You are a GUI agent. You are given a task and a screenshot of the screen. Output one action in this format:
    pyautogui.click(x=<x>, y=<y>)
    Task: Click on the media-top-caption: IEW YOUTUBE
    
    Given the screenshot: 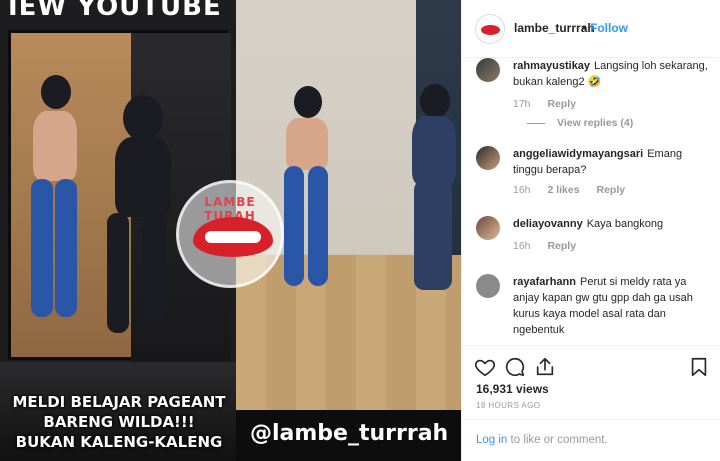 What is the action you would take?
    pyautogui.click(x=115, y=11)
    